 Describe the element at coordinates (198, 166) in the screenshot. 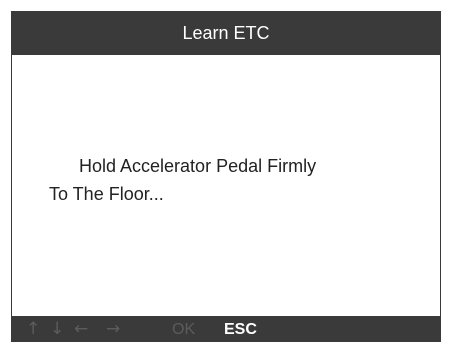

I see `instruction-line-1: Hold Accelerator Pedal Firmly` at that location.